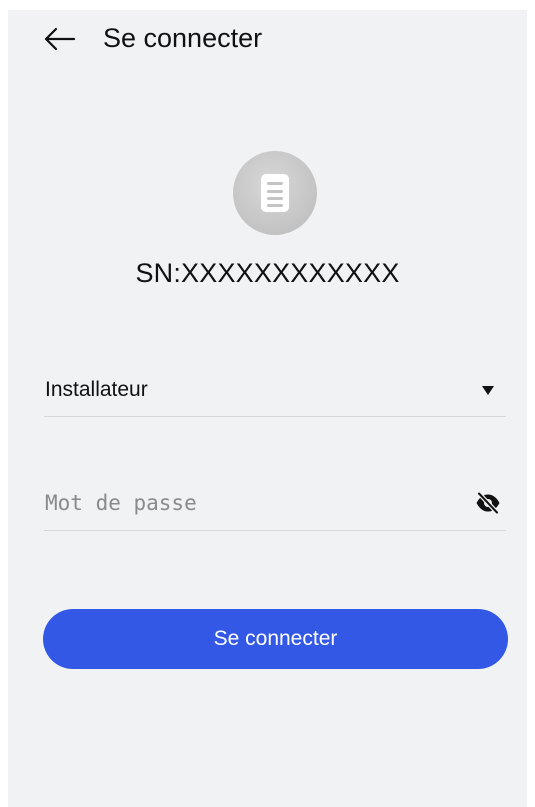 The image size is (535, 807). I want to click on role-select-value: Installateur, so click(96, 389).